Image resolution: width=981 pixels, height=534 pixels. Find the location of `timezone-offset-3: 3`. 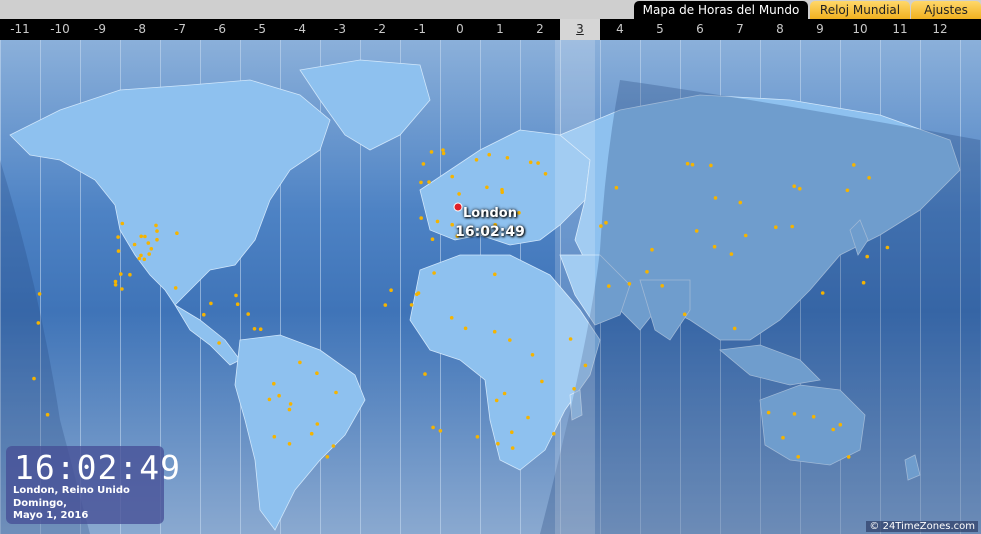

timezone-offset-3: 3 is located at coordinates (580, 29).